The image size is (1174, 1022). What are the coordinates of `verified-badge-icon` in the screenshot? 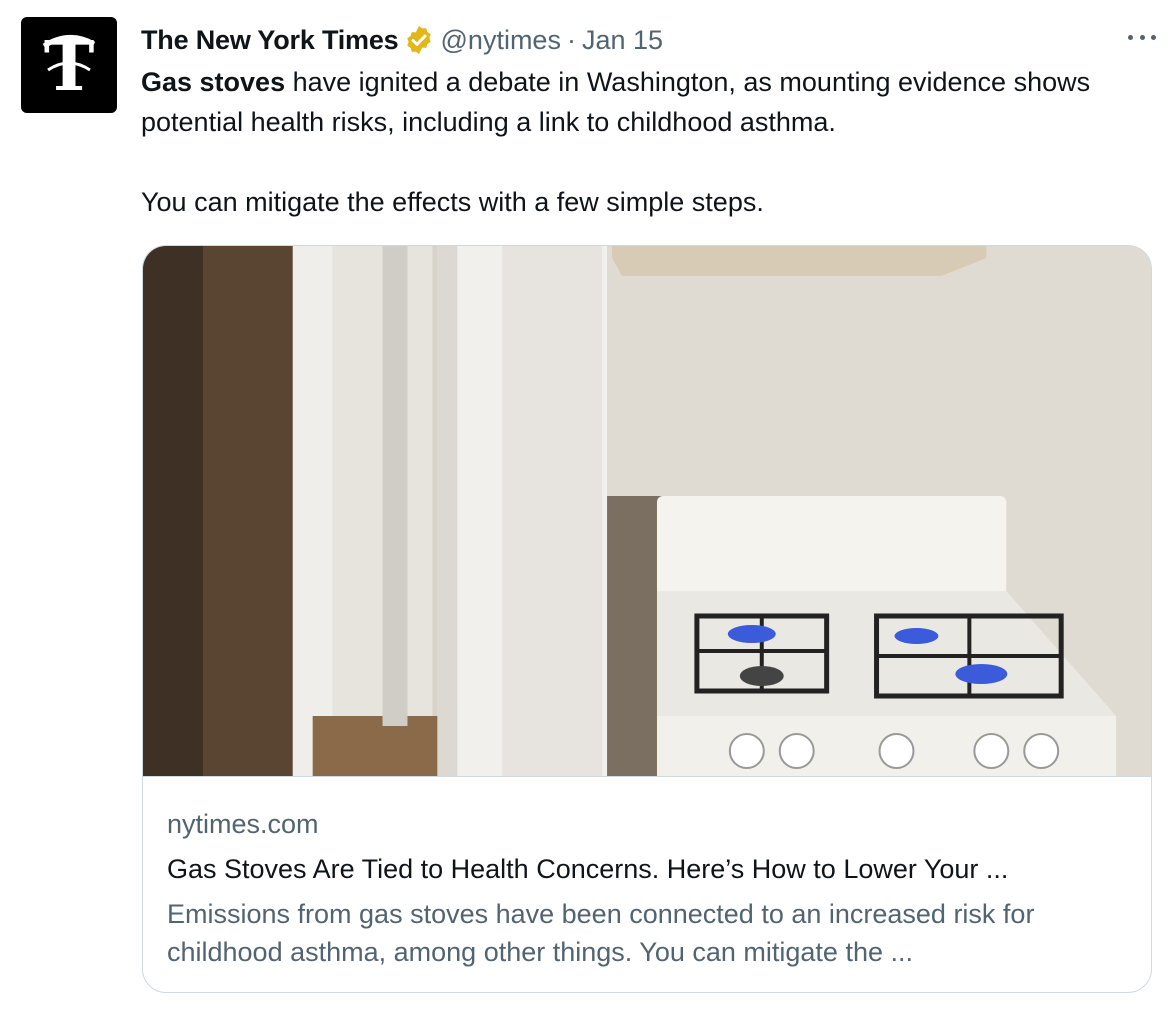 It's located at (419, 40).